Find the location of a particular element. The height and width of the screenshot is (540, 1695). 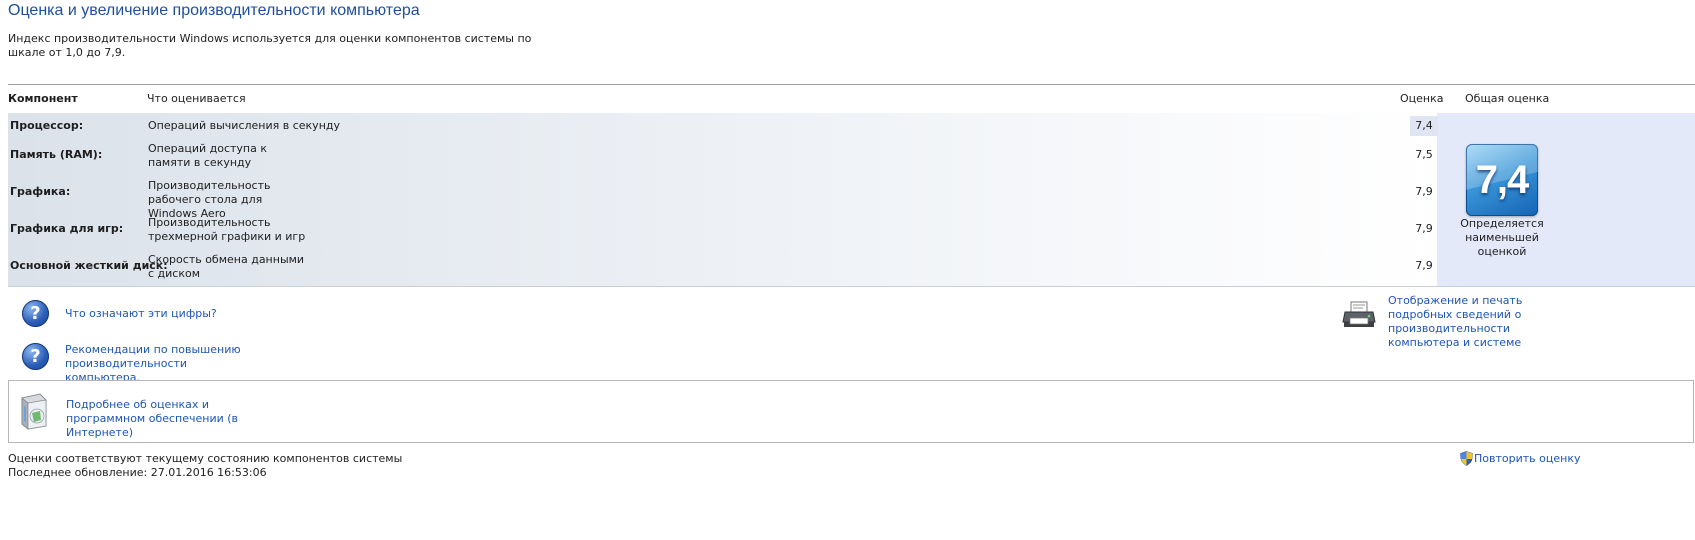

overall-score-value: 7,4 is located at coordinates (1502, 179).